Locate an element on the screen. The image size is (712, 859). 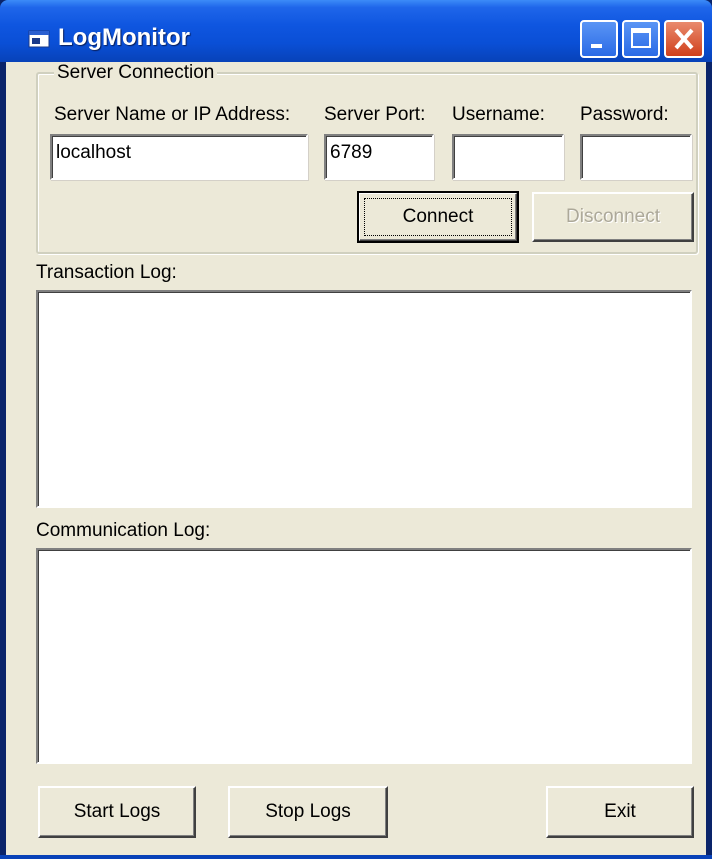
server-name-label: Server Name or IP Address: is located at coordinates (172, 114).